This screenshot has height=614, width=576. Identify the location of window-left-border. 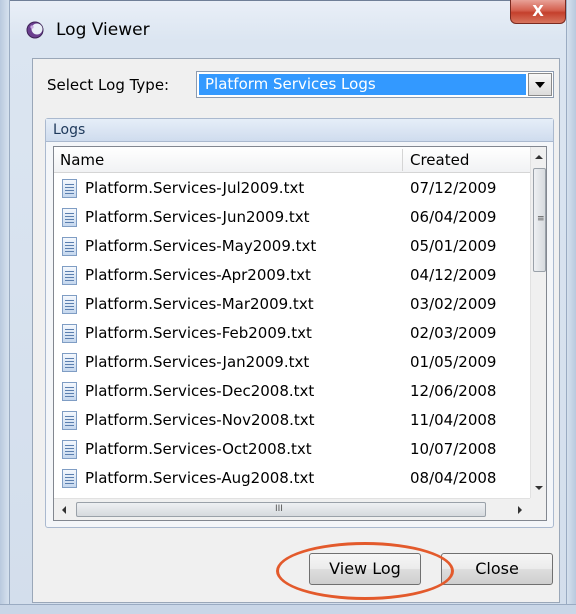
(5, 307).